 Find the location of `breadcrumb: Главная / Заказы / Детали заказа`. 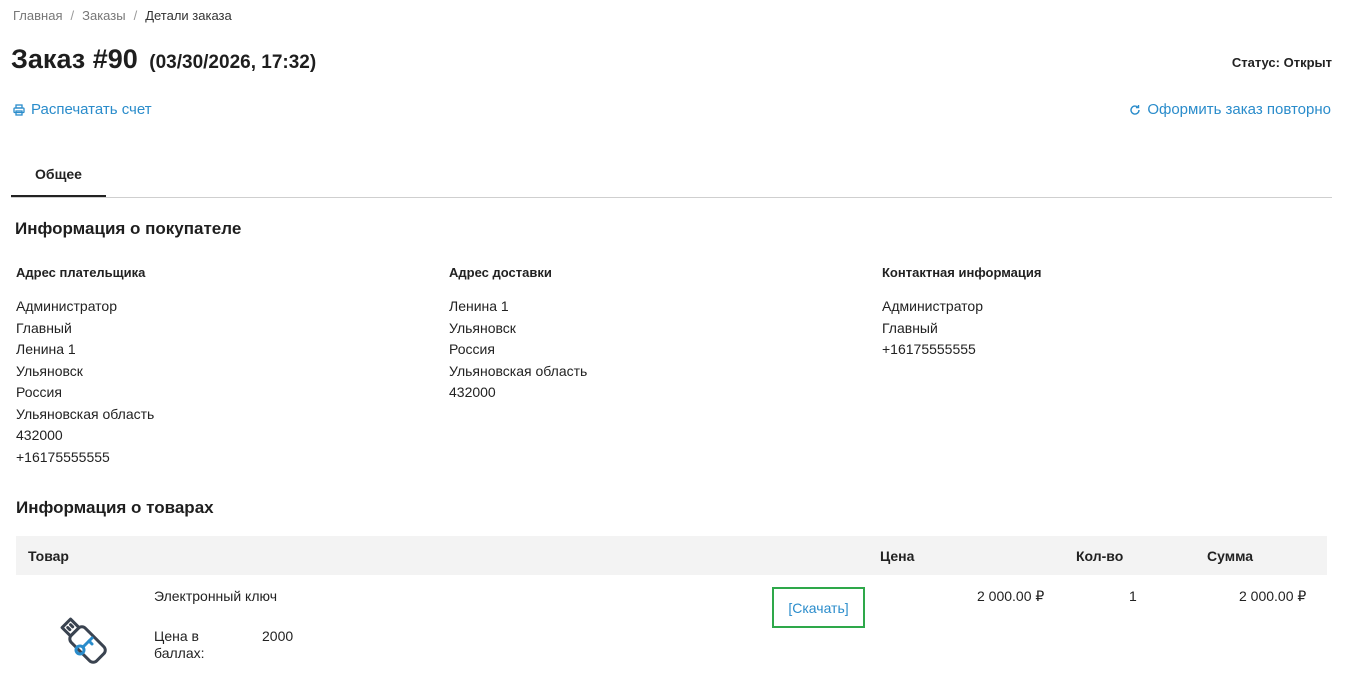

breadcrumb: Главная / Заказы / Детали заказа is located at coordinates (122, 15).